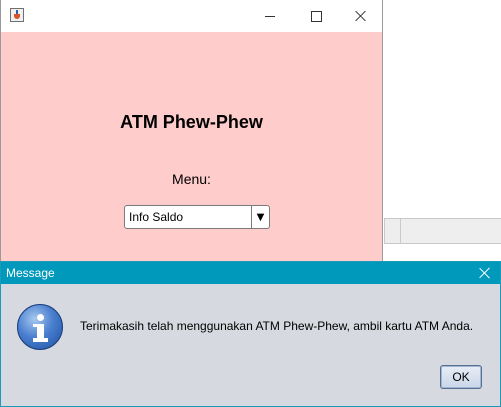 This screenshot has height=407, width=501. I want to click on menu-label: Menu:, so click(191, 179).